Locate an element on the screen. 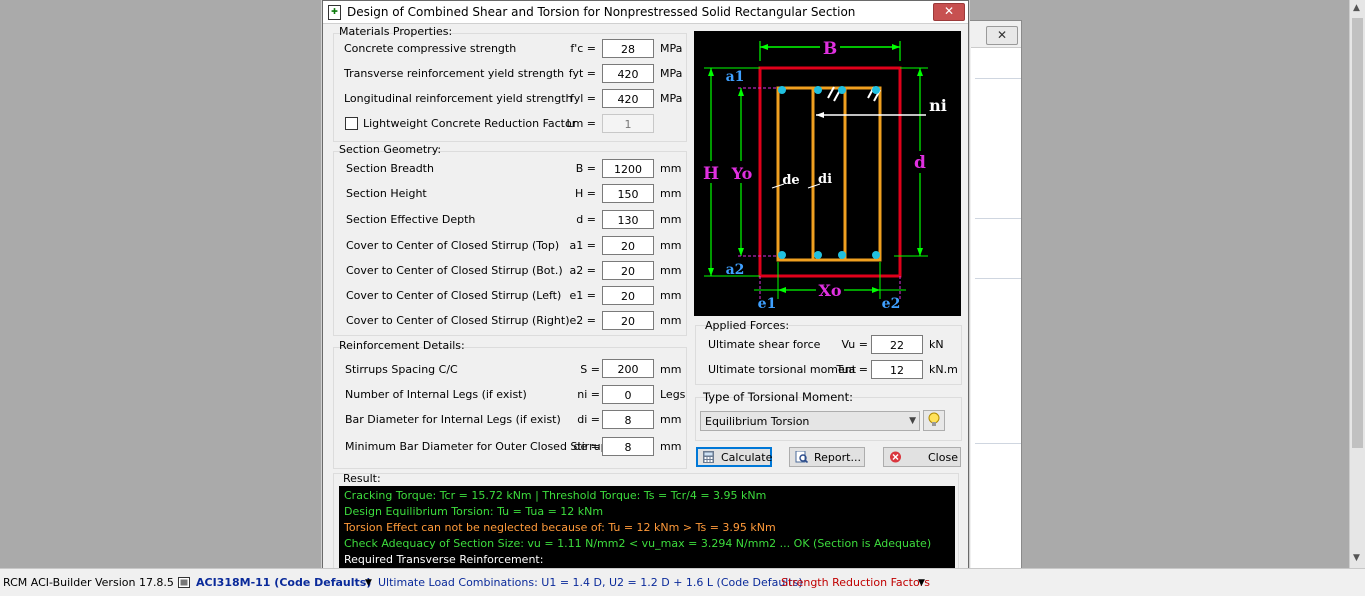 The width and height of the screenshot is (1365, 596). internal-dia-unit: mm is located at coordinates (671, 419).